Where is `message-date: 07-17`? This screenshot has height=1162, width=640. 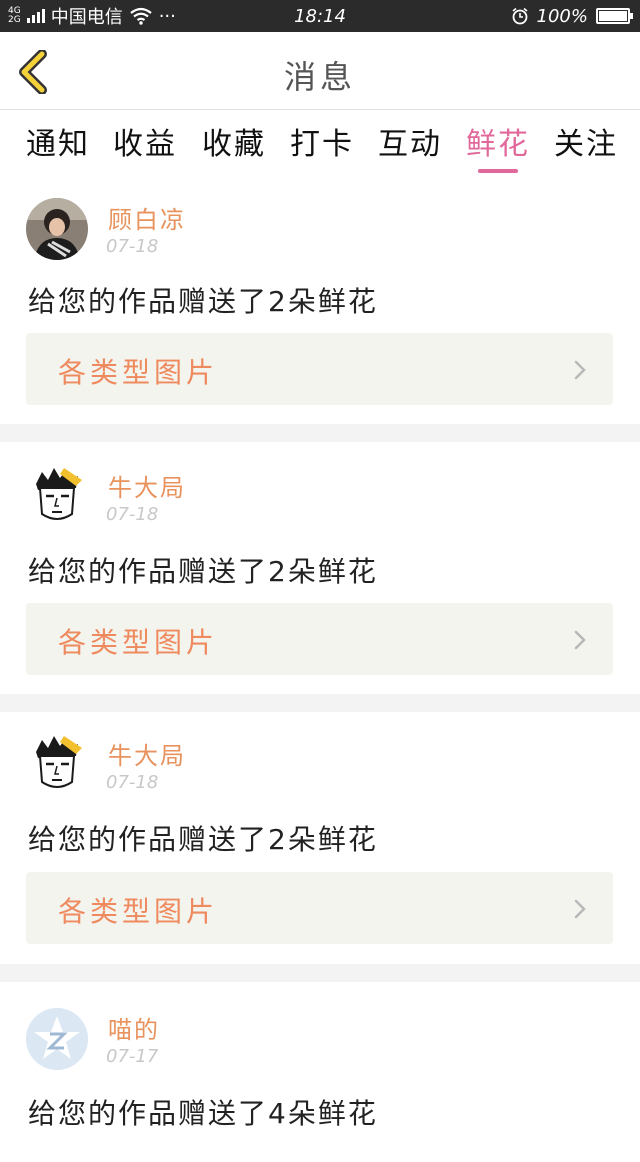
message-date: 07-17 is located at coordinates (132, 1056).